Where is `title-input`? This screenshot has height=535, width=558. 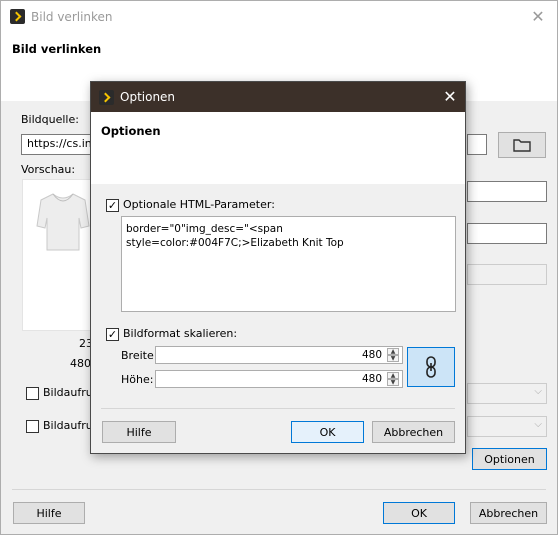
title-input is located at coordinates (507, 191).